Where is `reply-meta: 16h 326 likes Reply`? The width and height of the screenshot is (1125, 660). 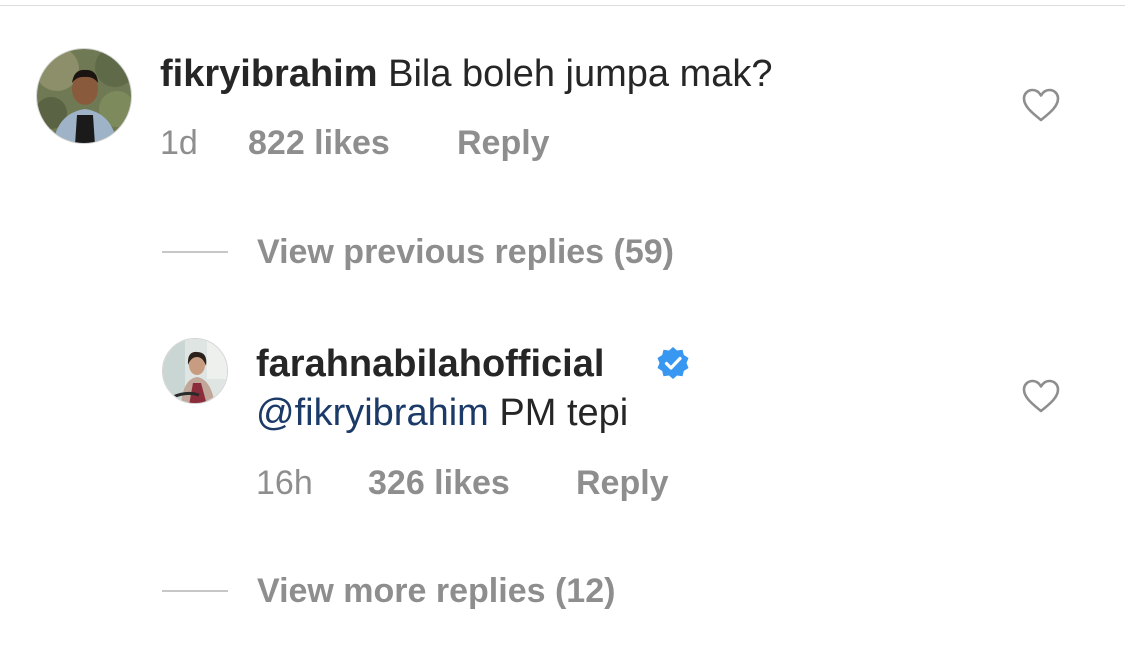 reply-meta: 16h 326 likes Reply is located at coordinates (476, 483).